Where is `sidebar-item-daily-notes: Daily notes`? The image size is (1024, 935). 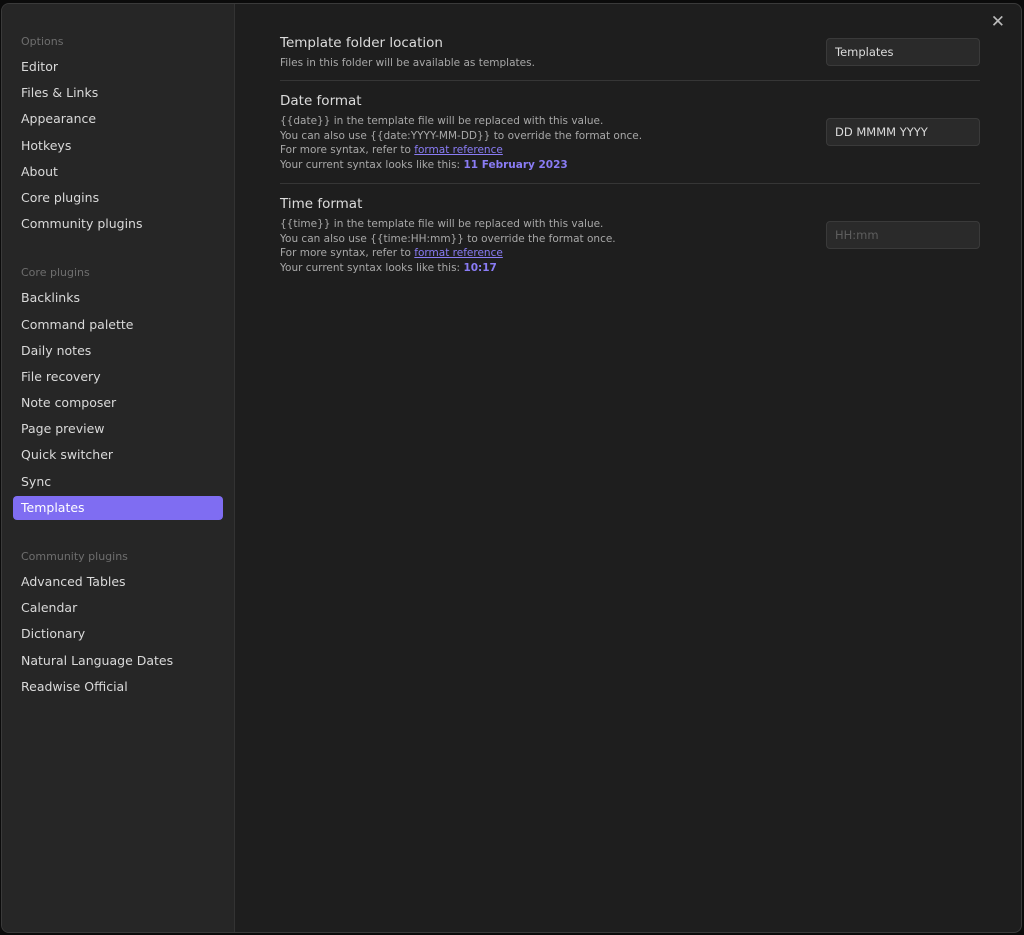
sidebar-item-daily-notes: Daily notes is located at coordinates (118, 351).